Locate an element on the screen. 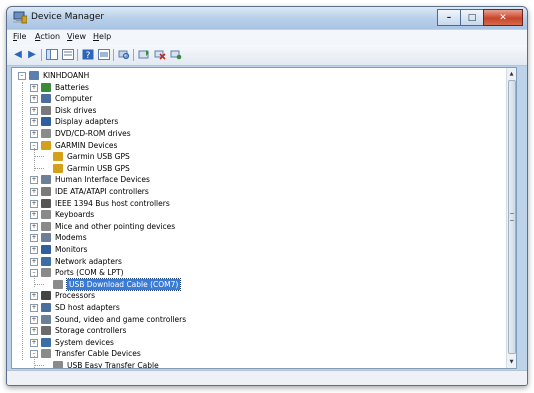 The height and width of the screenshot is (393, 534). menu-help: Help is located at coordinates (102, 36).